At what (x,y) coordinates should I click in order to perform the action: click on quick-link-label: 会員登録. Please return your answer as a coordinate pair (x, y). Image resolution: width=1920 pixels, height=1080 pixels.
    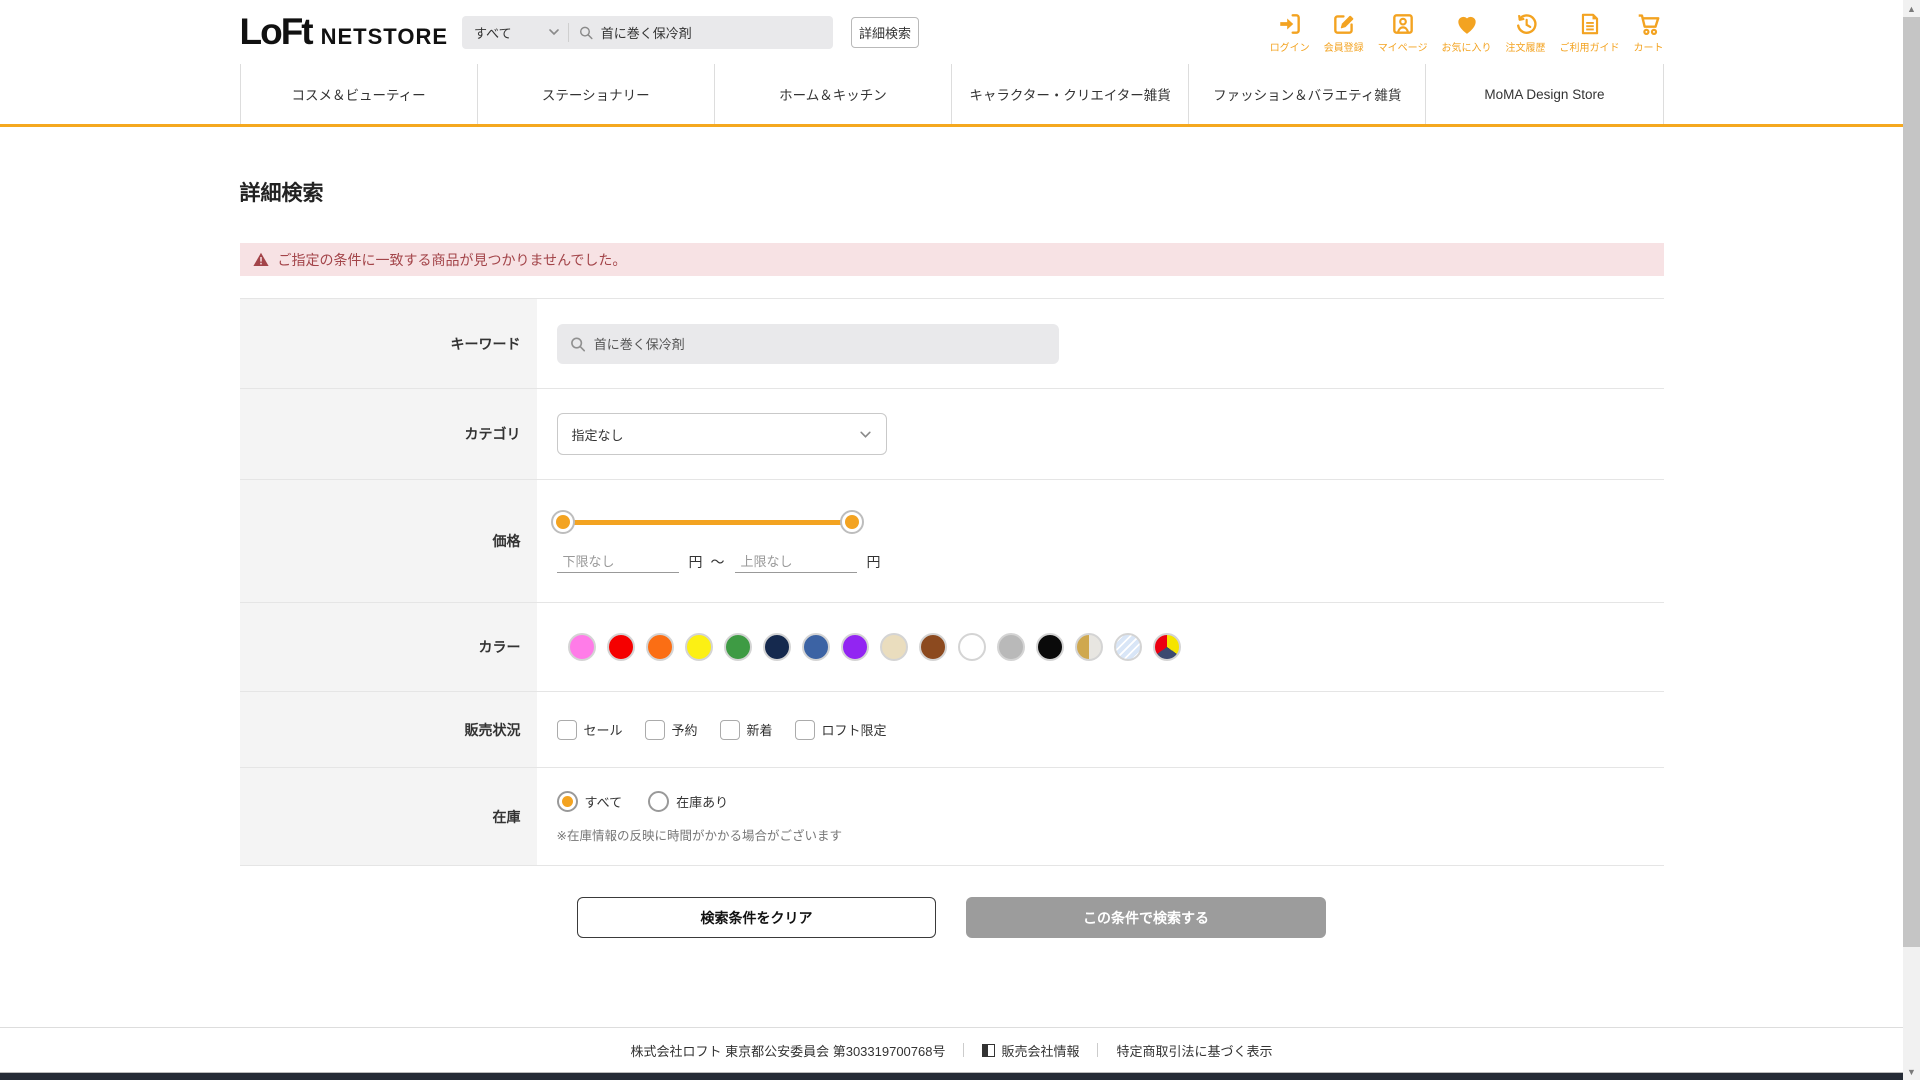
    Looking at the image, I should click on (1343, 48).